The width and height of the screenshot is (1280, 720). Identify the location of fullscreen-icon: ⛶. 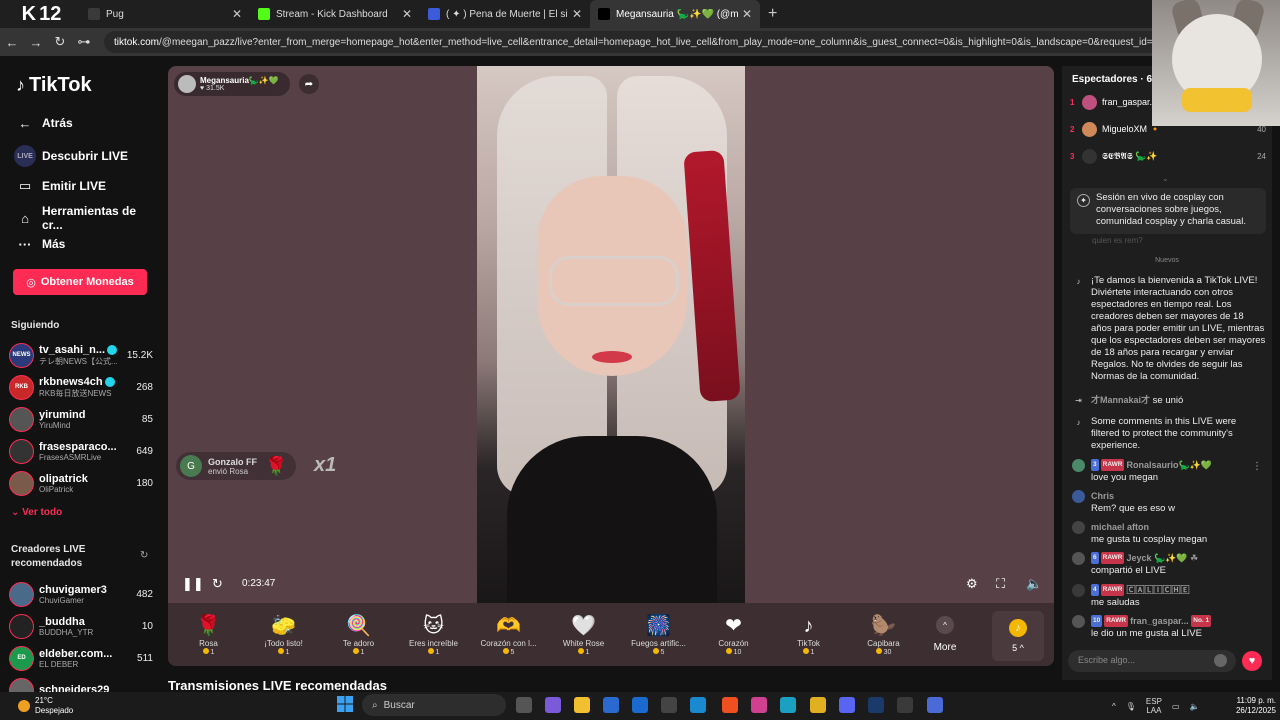
(1000, 584).